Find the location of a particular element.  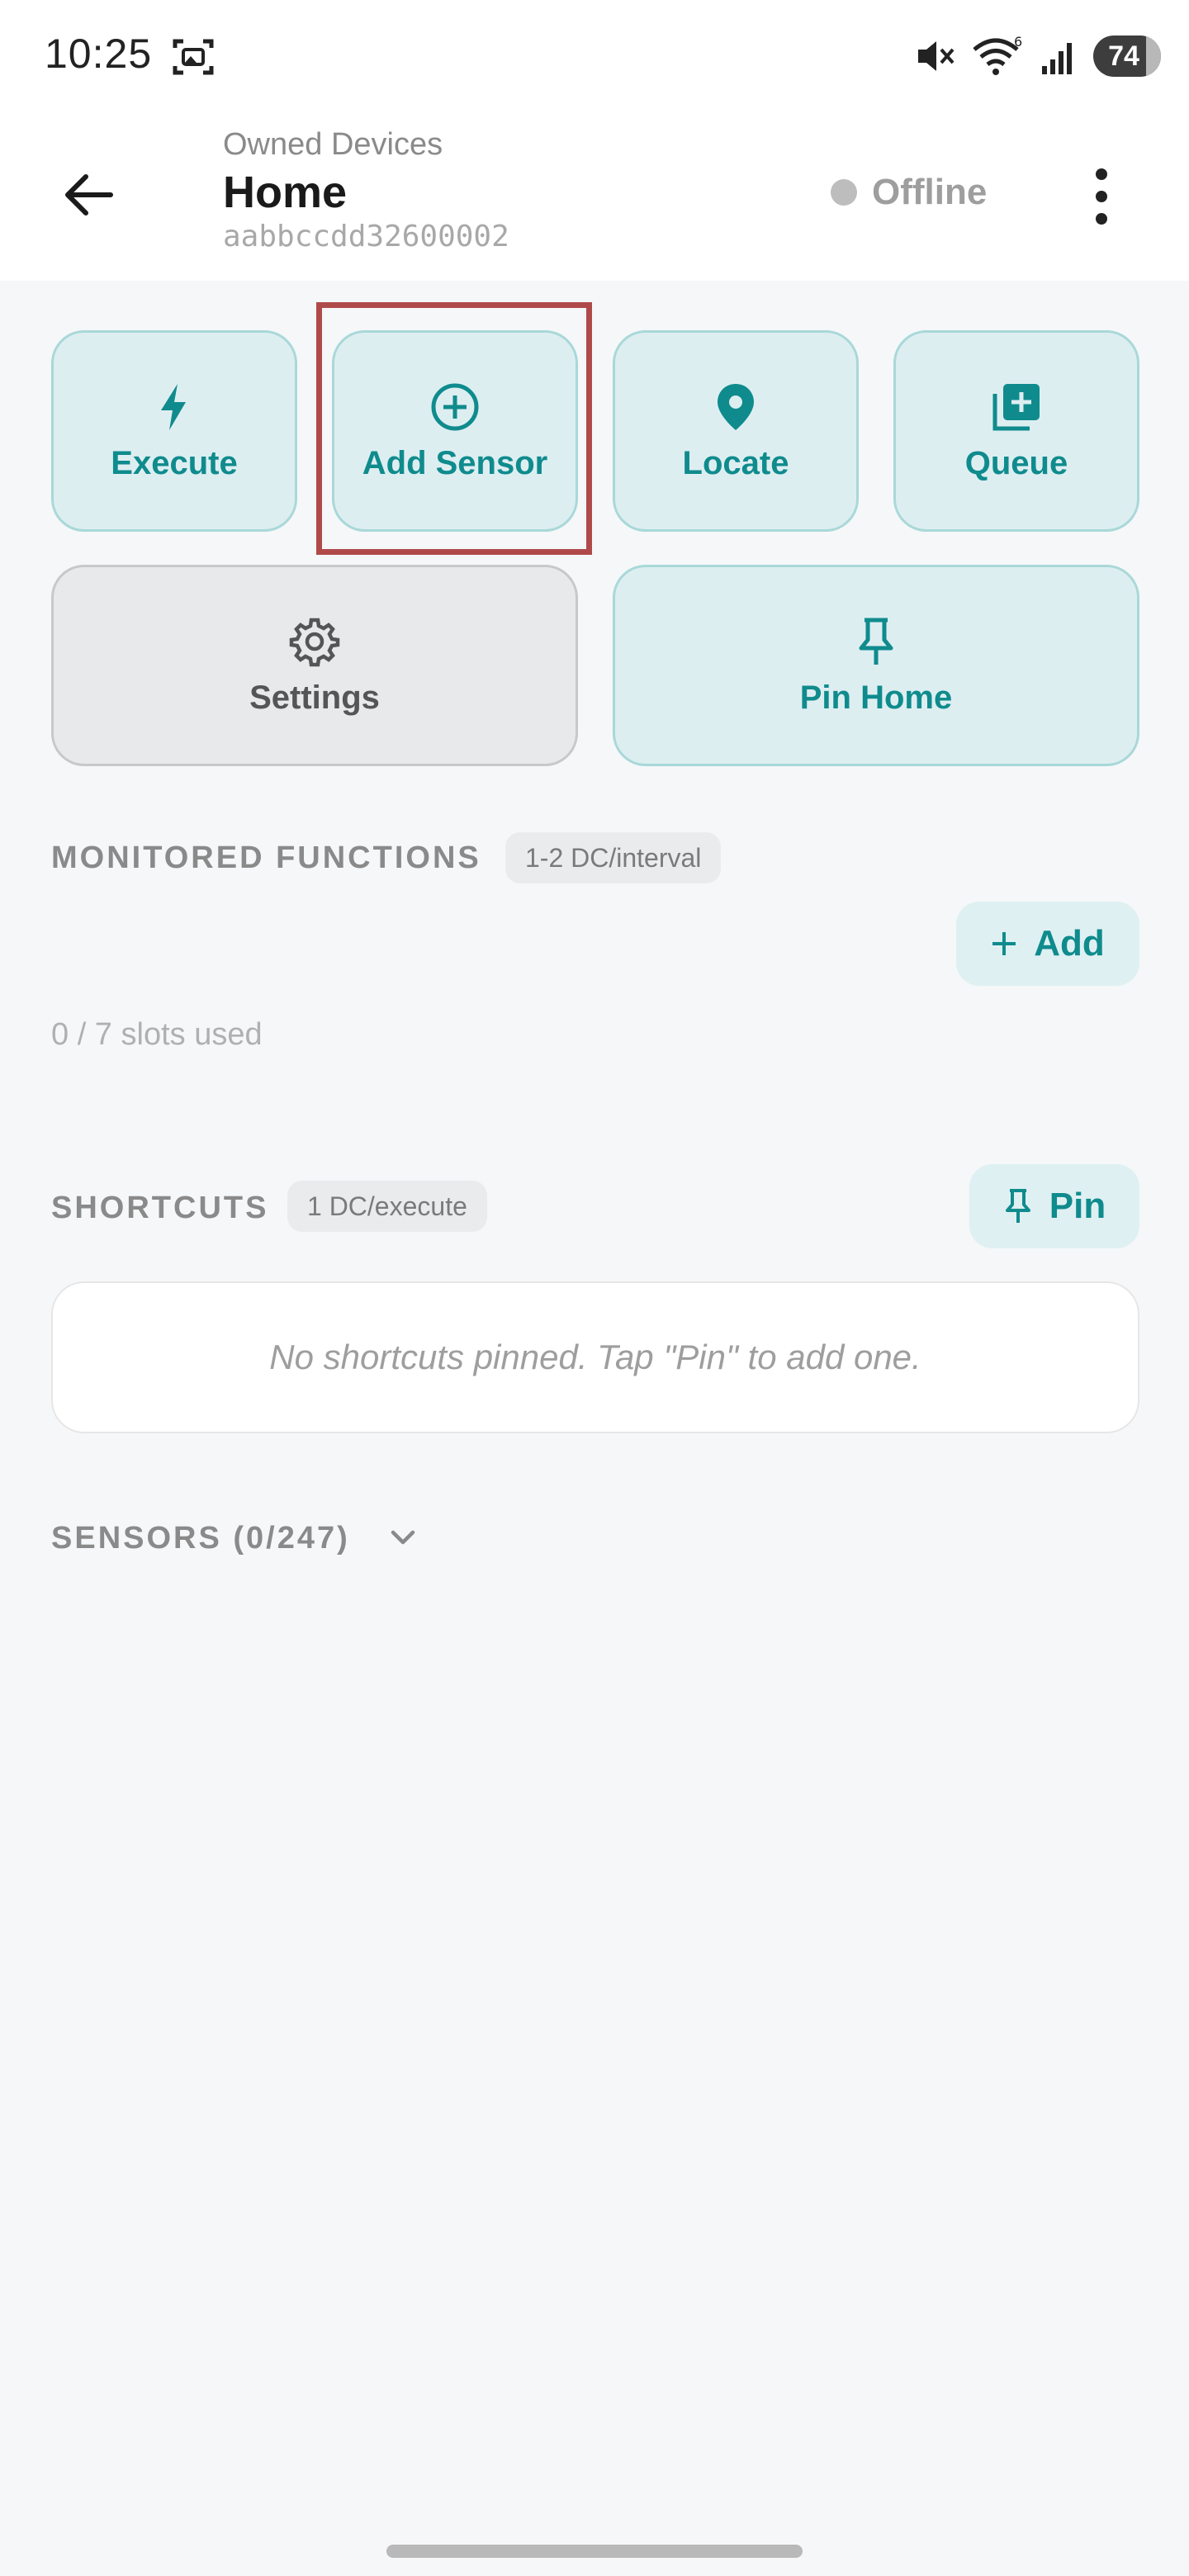

add-monitored-button: Add is located at coordinates (1047, 944).